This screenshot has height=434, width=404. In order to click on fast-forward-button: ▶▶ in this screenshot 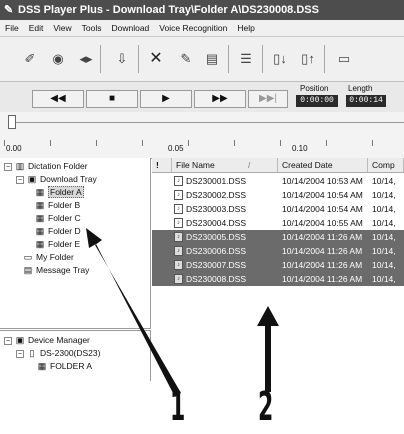, I will do `click(220, 99)`.